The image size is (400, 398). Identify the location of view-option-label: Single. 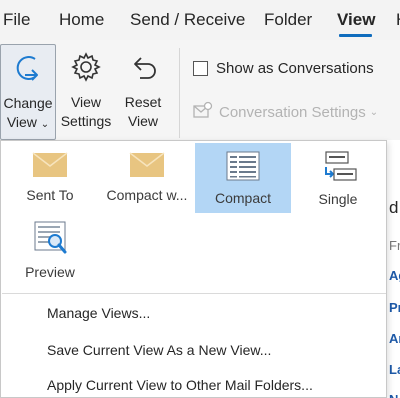
(338, 199).